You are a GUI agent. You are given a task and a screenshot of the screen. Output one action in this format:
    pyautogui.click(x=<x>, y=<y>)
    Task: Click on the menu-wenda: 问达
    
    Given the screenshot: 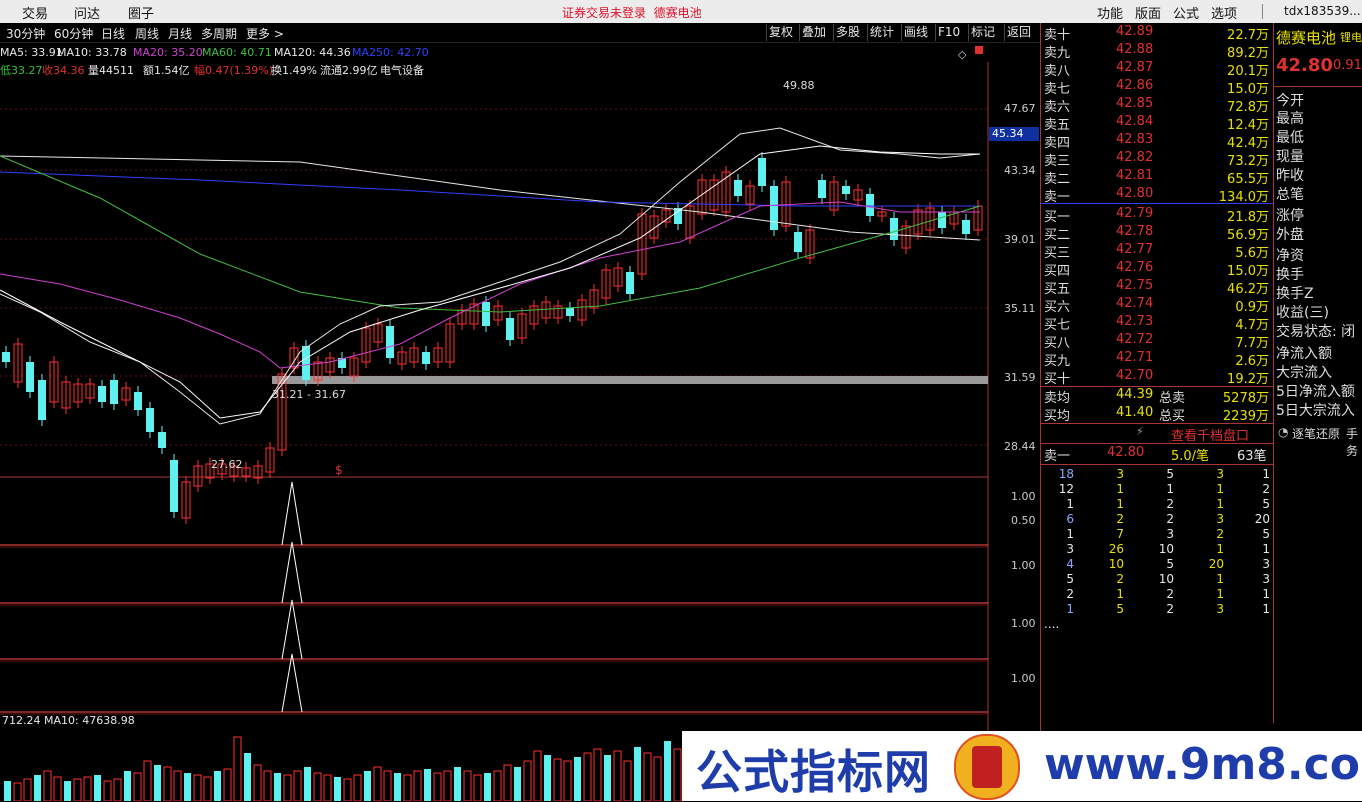 What is the action you would take?
    pyautogui.click(x=87, y=12)
    